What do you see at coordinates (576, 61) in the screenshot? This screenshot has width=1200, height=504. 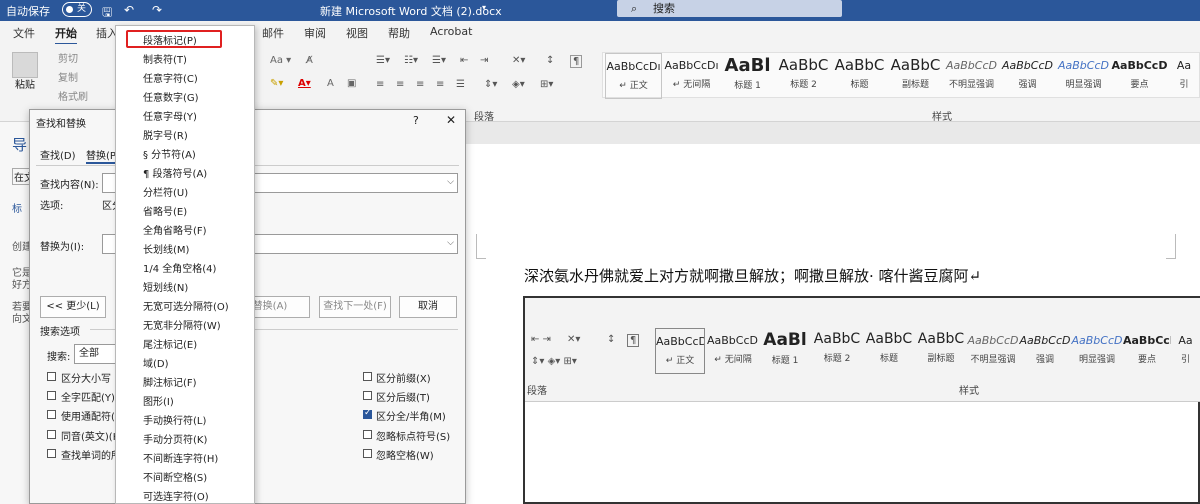 I see `show-marks-icon: ¶` at bounding box center [576, 61].